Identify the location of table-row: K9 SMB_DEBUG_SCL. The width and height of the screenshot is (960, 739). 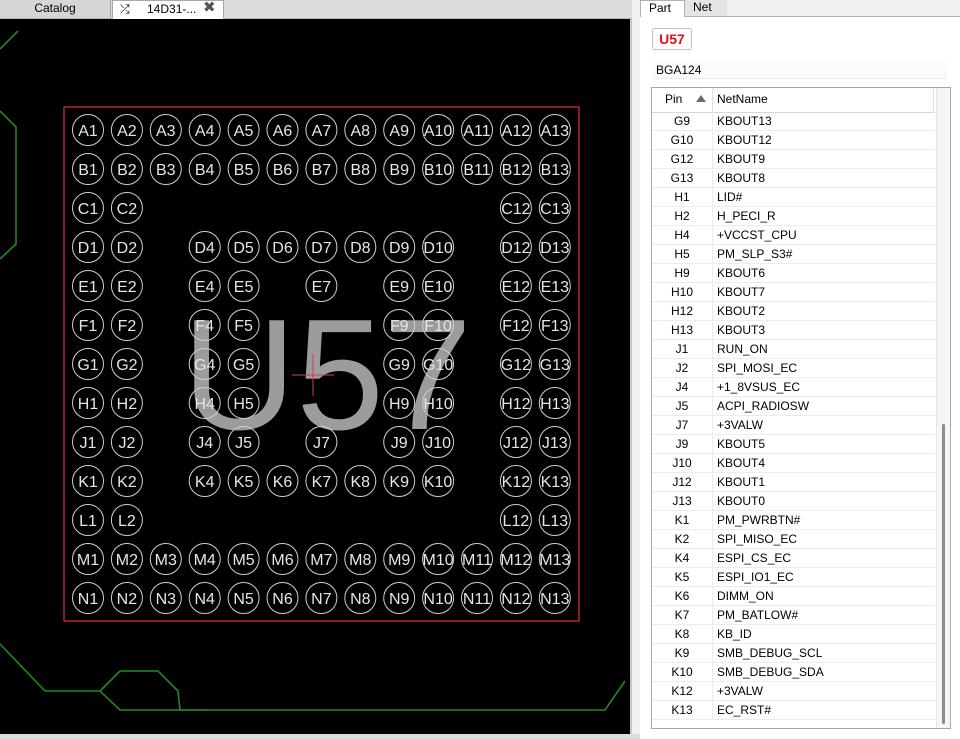
(793, 653).